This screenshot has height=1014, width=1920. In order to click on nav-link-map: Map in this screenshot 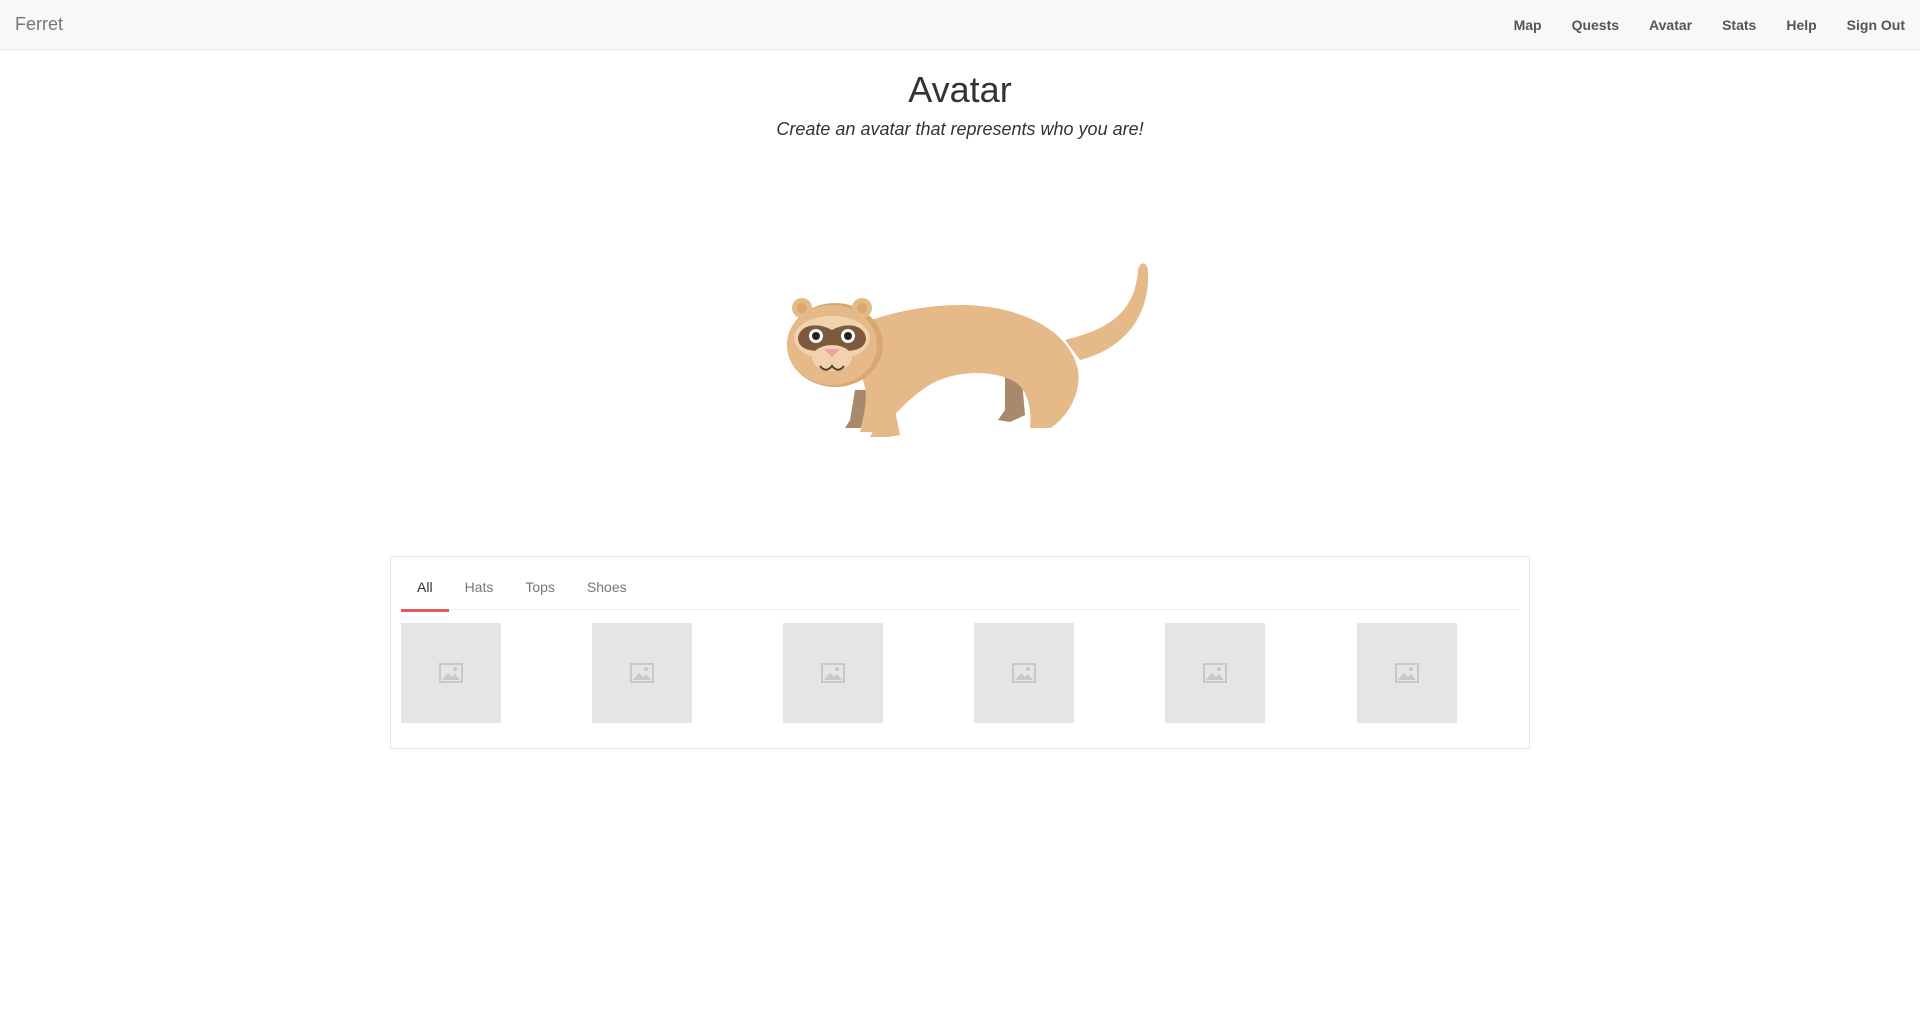, I will do `click(1528, 25)`.